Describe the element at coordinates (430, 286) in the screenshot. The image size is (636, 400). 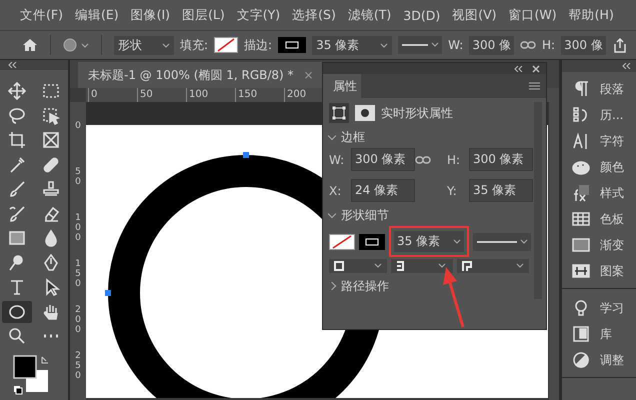
I see `path-operations-section-header: 路径操作` at that location.